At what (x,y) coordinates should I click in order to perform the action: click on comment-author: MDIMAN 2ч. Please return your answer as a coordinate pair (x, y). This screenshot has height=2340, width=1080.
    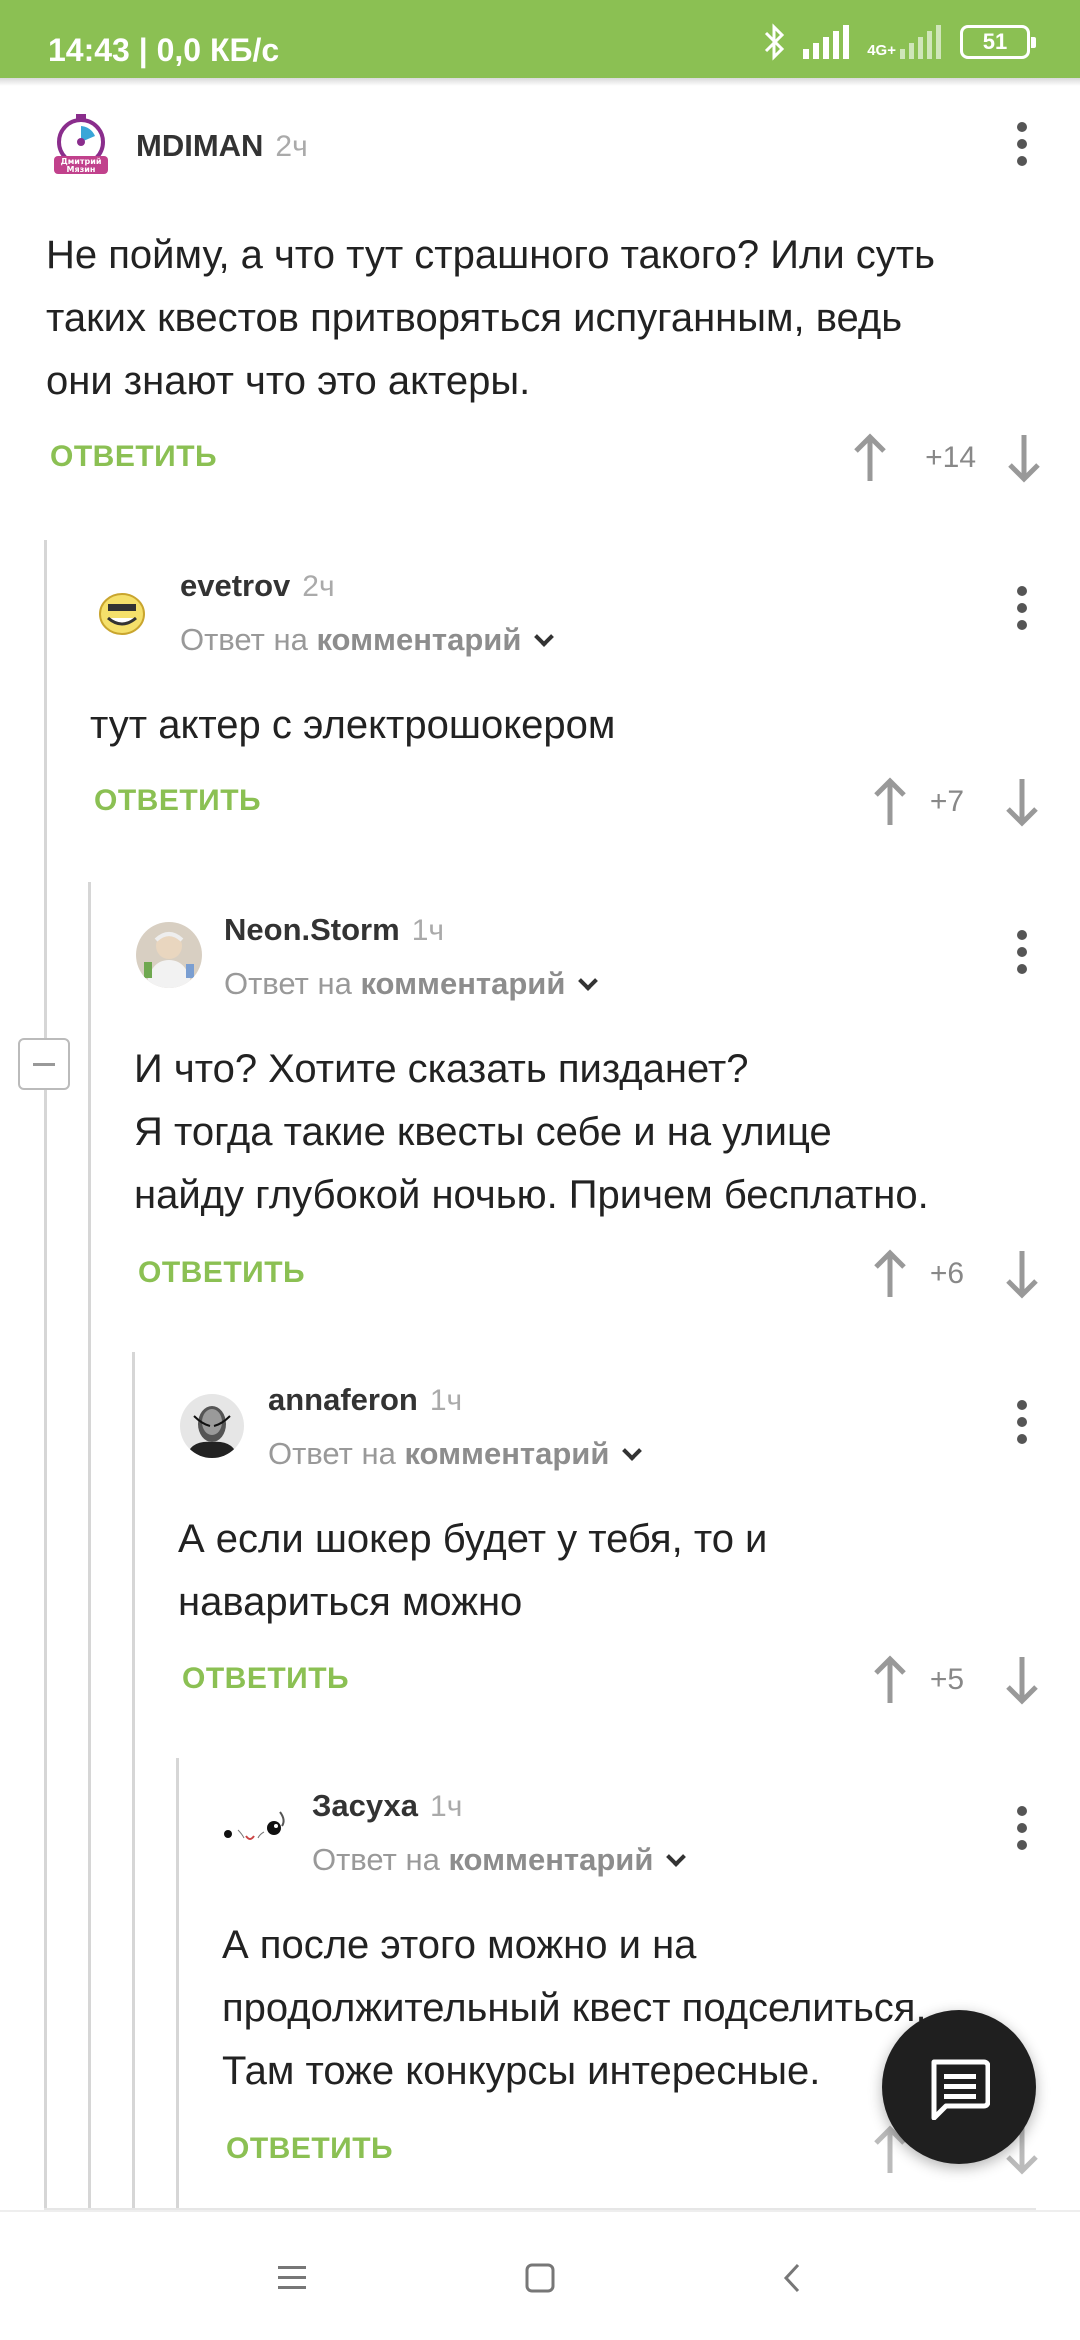
    Looking at the image, I should click on (222, 146).